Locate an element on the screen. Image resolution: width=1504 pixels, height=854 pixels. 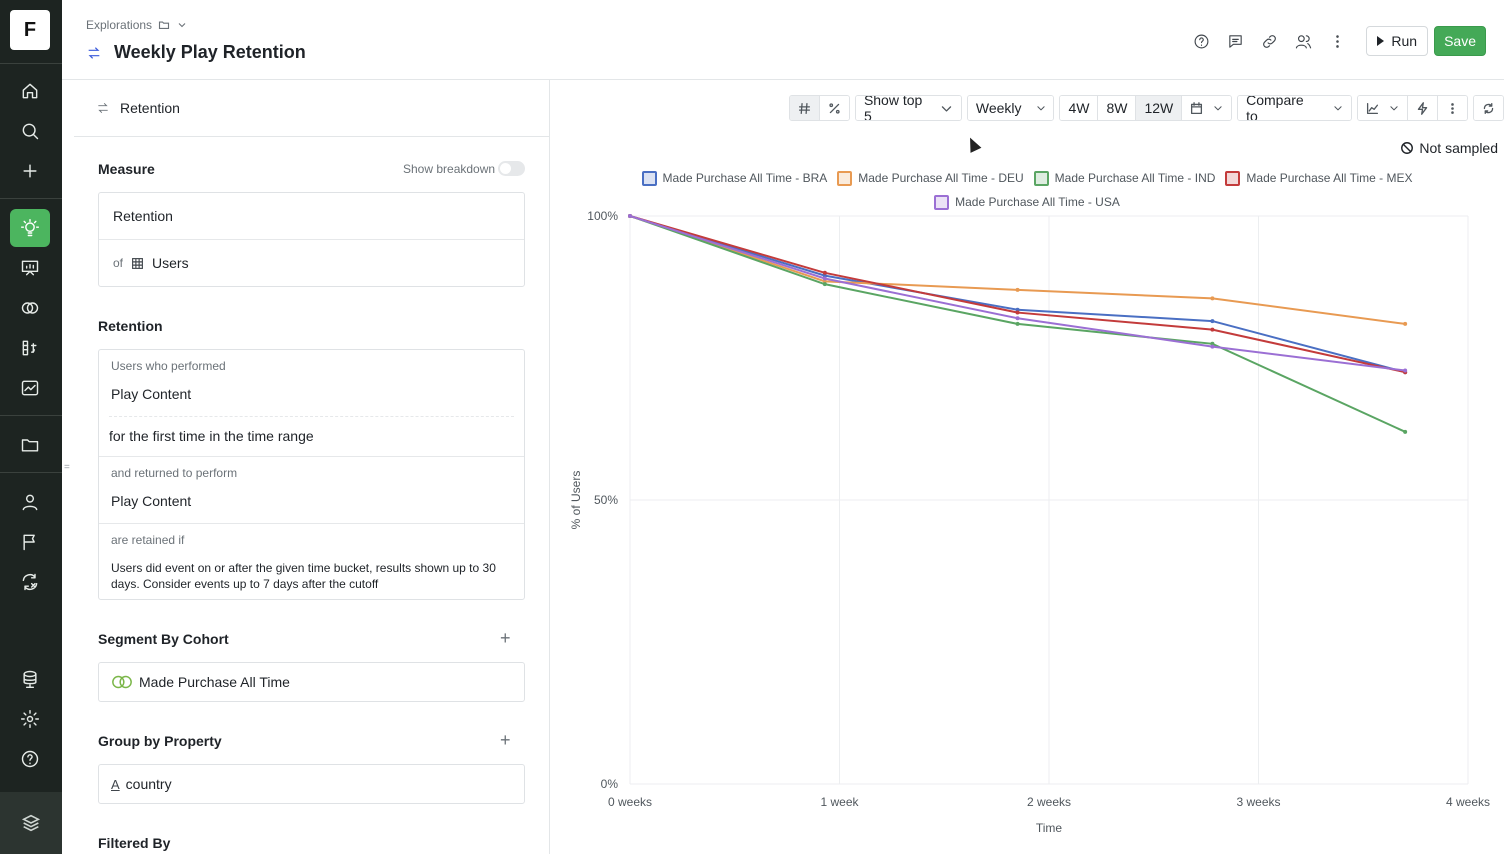
lightbulb-icon is located at coordinates (30, 228).